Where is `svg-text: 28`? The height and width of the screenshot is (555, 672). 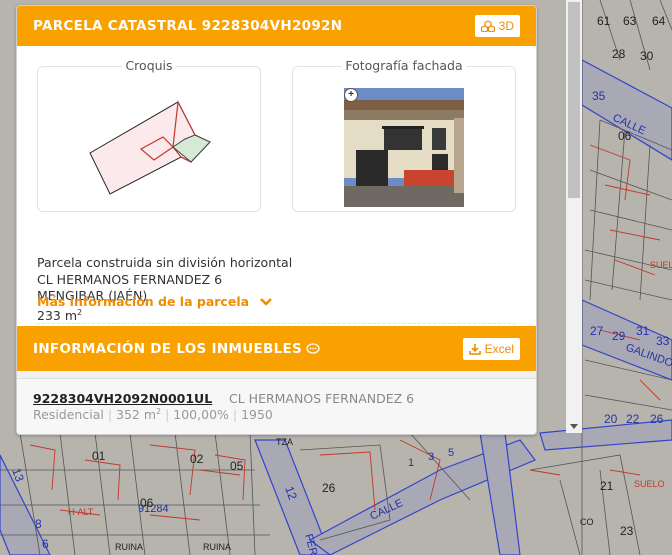
svg-text: 28 is located at coordinates (619, 54).